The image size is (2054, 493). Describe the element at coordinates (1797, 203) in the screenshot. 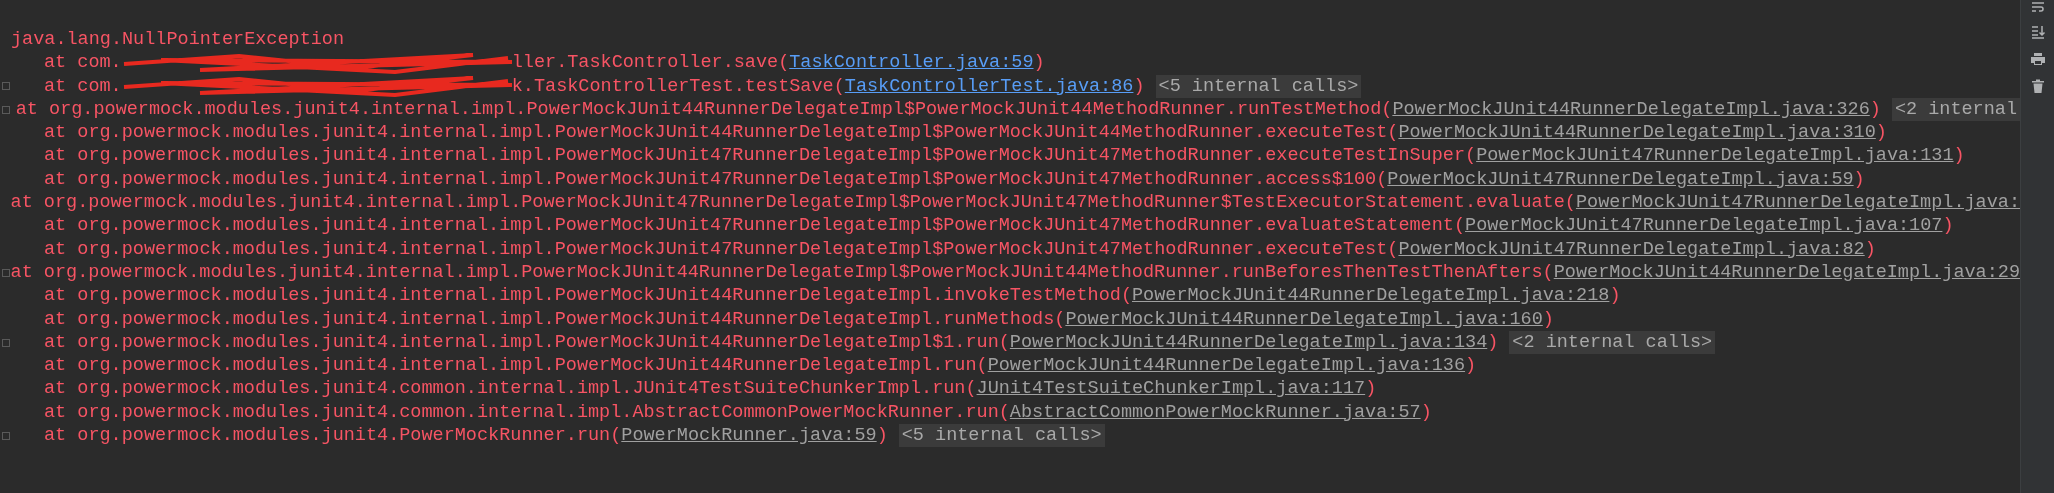

I see `source-link: PowerMockJUnit47RunnerDelegateImpl.java:` at that location.